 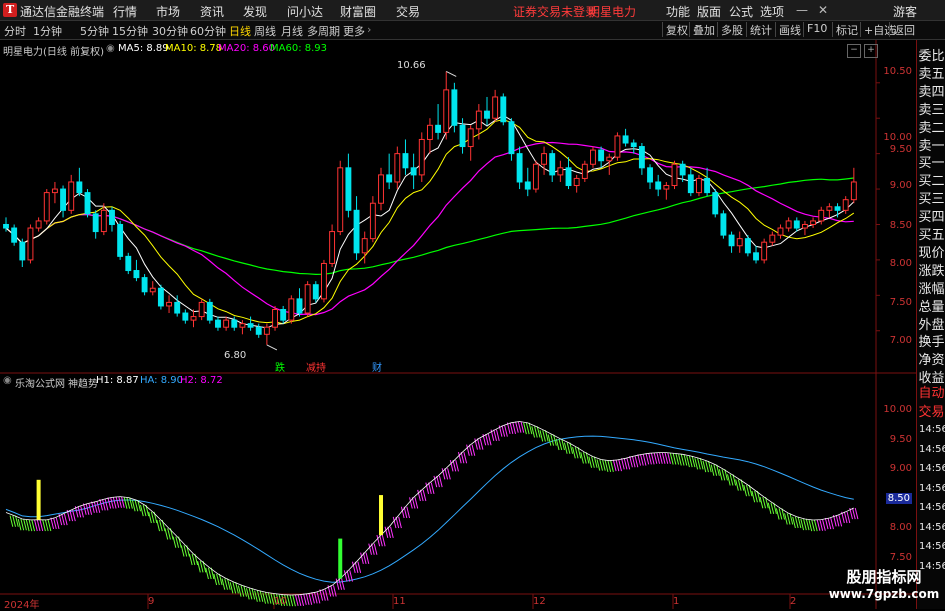 I want to click on legend-toggle-icon: ◉, so click(x=110, y=48).